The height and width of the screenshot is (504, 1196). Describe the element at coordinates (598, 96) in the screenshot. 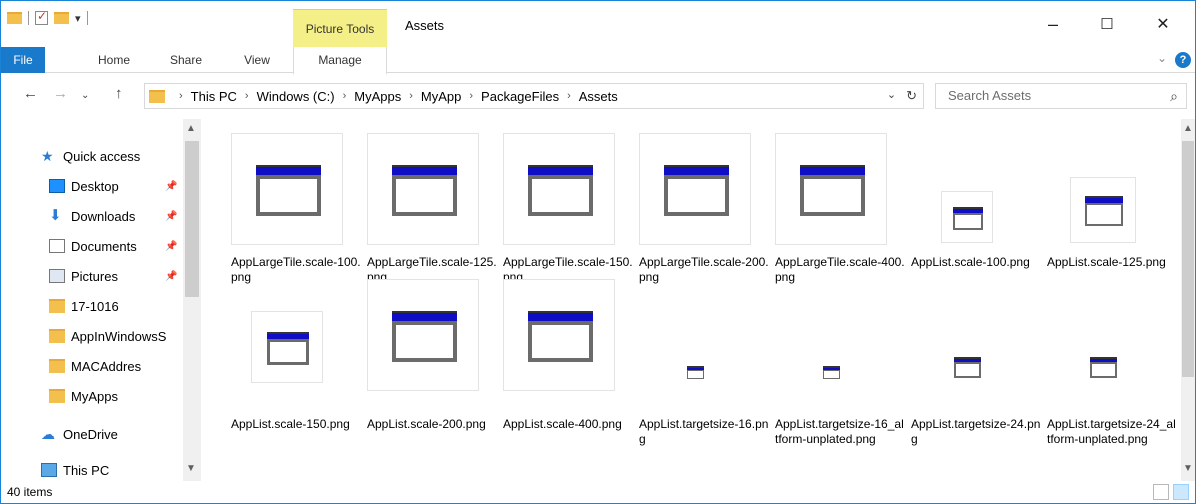

I see `breadcrumb-assets: Assets` at that location.